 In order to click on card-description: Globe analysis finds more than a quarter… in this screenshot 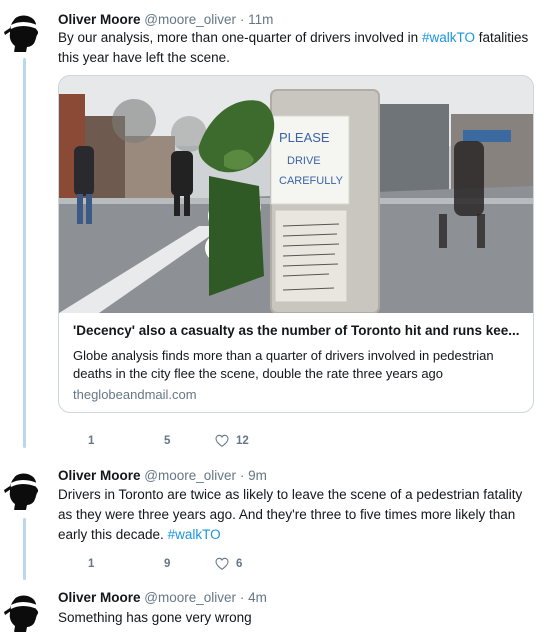, I will do `click(283, 364)`.